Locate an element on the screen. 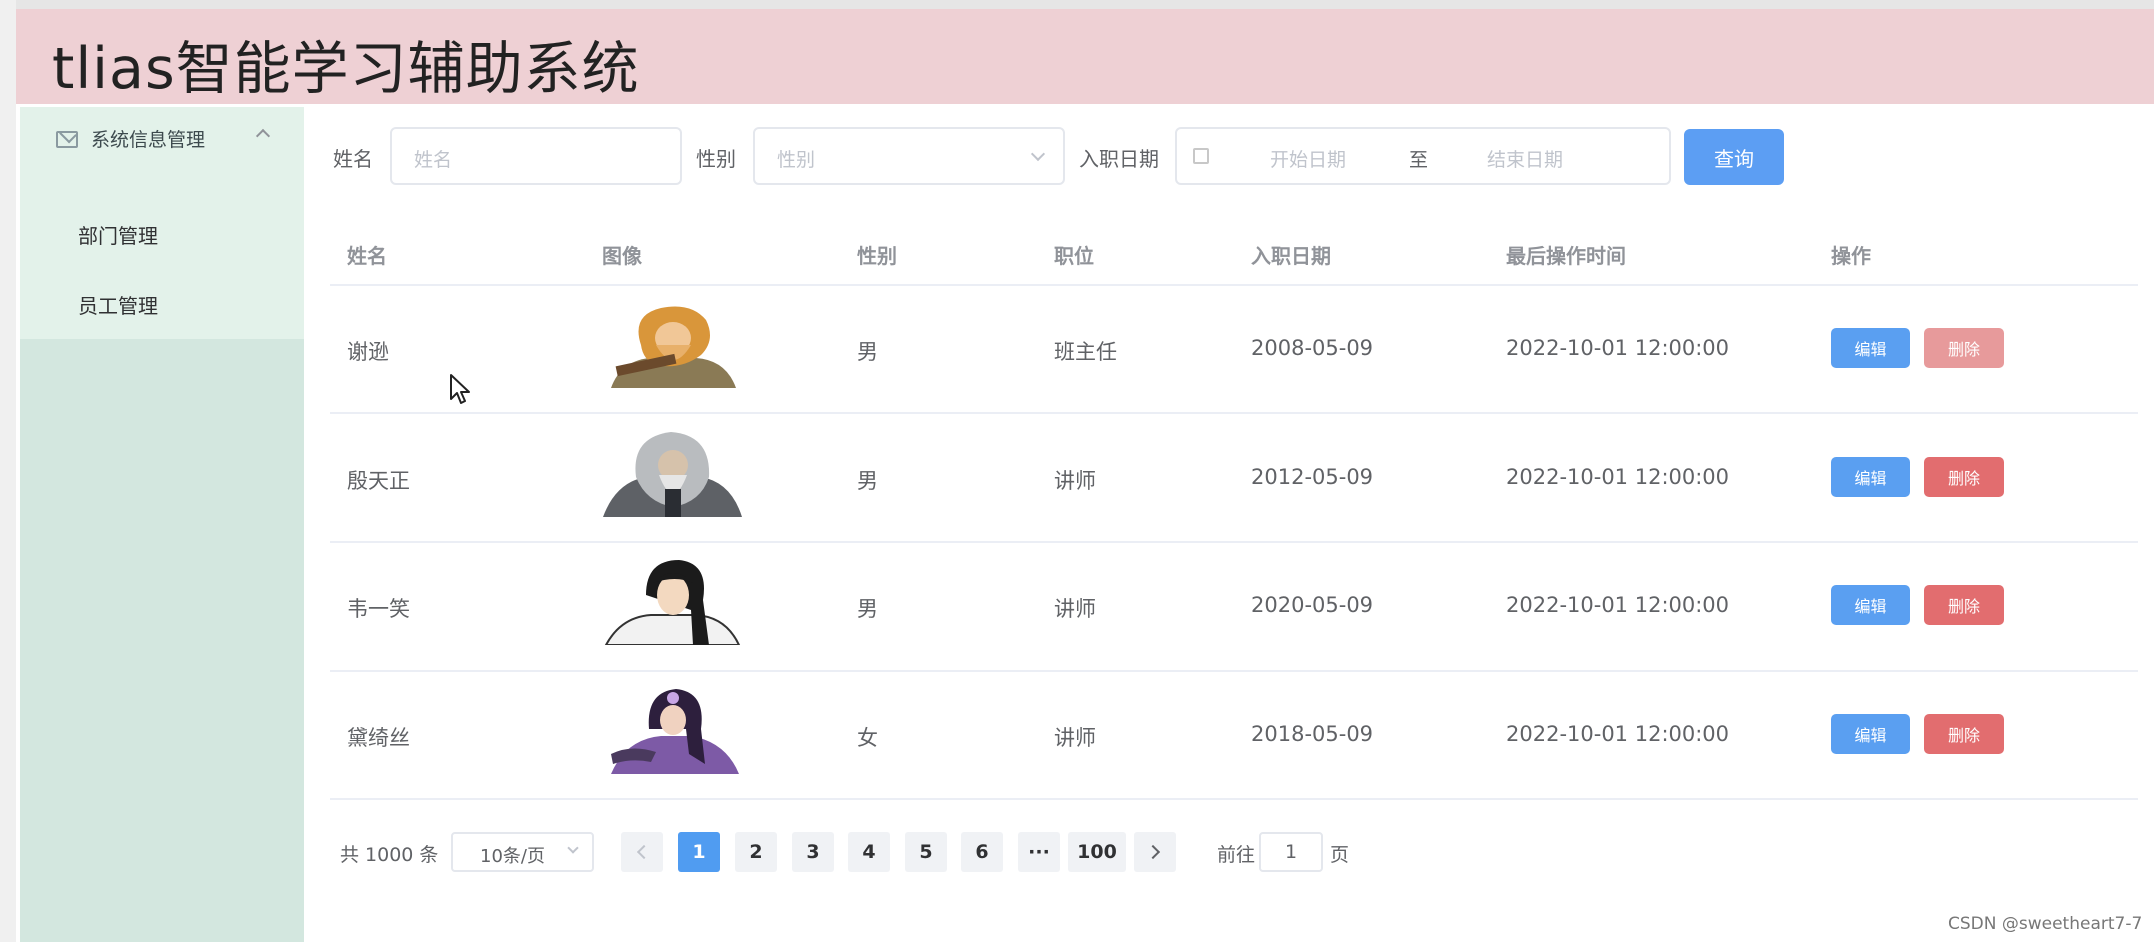 This screenshot has width=2154, height=942. cell-name: 黛绮丝 is located at coordinates (378, 738).